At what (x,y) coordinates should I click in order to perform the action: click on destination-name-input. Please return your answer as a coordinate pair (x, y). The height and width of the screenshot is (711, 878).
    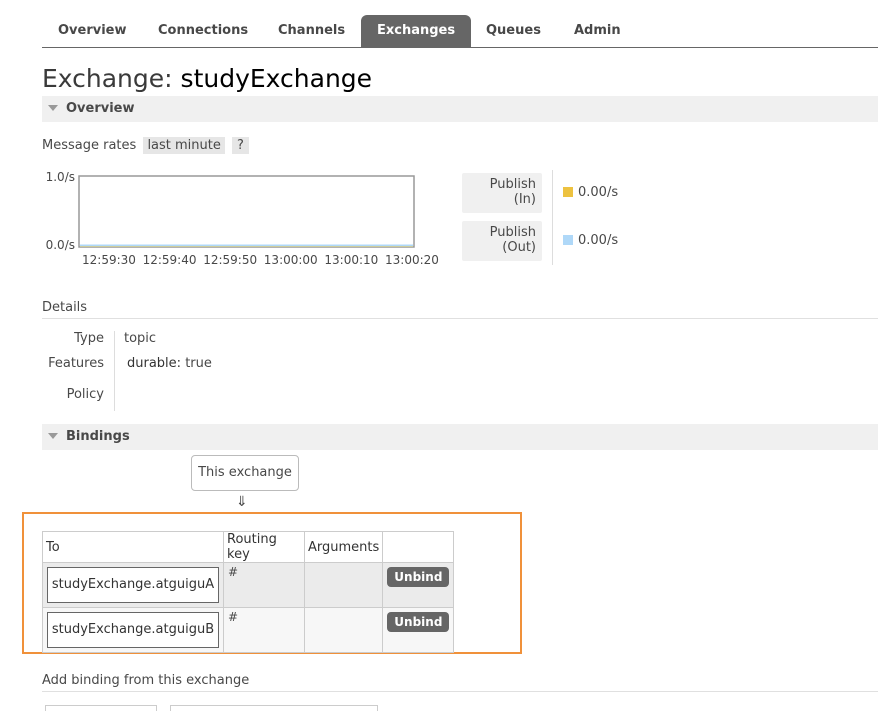
    Looking at the image, I should click on (274, 708).